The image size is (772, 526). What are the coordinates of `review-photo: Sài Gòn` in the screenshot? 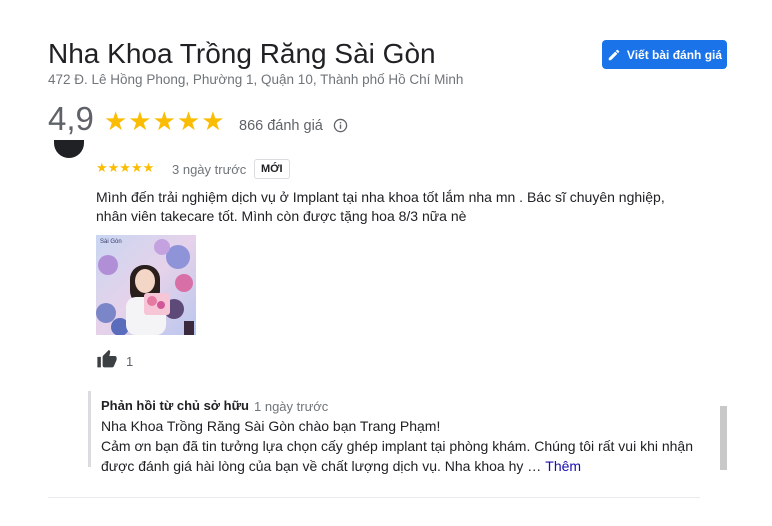 It's located at (146, 285).